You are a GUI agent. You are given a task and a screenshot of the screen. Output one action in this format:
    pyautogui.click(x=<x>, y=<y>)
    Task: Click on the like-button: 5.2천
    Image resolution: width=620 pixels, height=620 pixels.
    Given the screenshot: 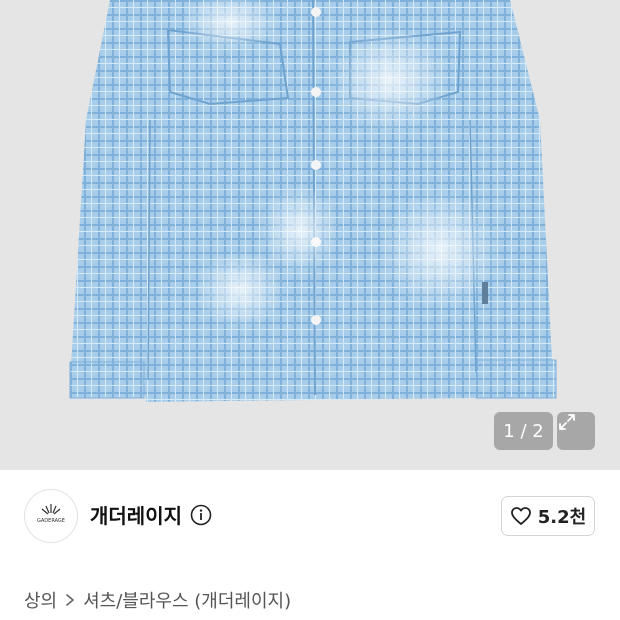 What is the action you would take?
    pyautogui.click(x=548, y=516)
    